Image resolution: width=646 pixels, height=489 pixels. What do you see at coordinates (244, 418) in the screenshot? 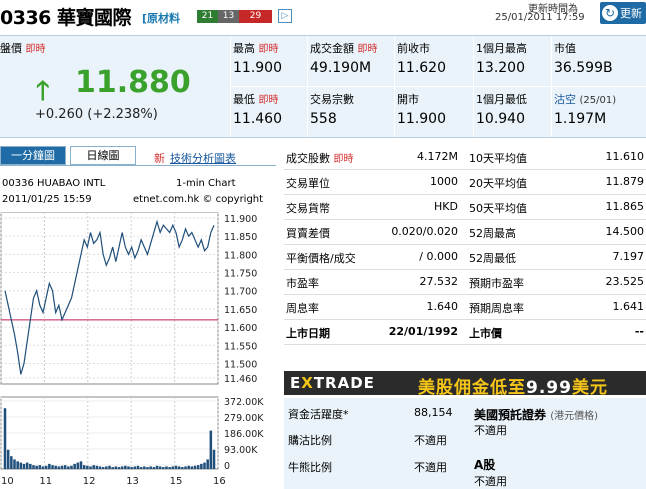
I see `volume-tick-label: 279.00K` at bounding box center [244, 418].